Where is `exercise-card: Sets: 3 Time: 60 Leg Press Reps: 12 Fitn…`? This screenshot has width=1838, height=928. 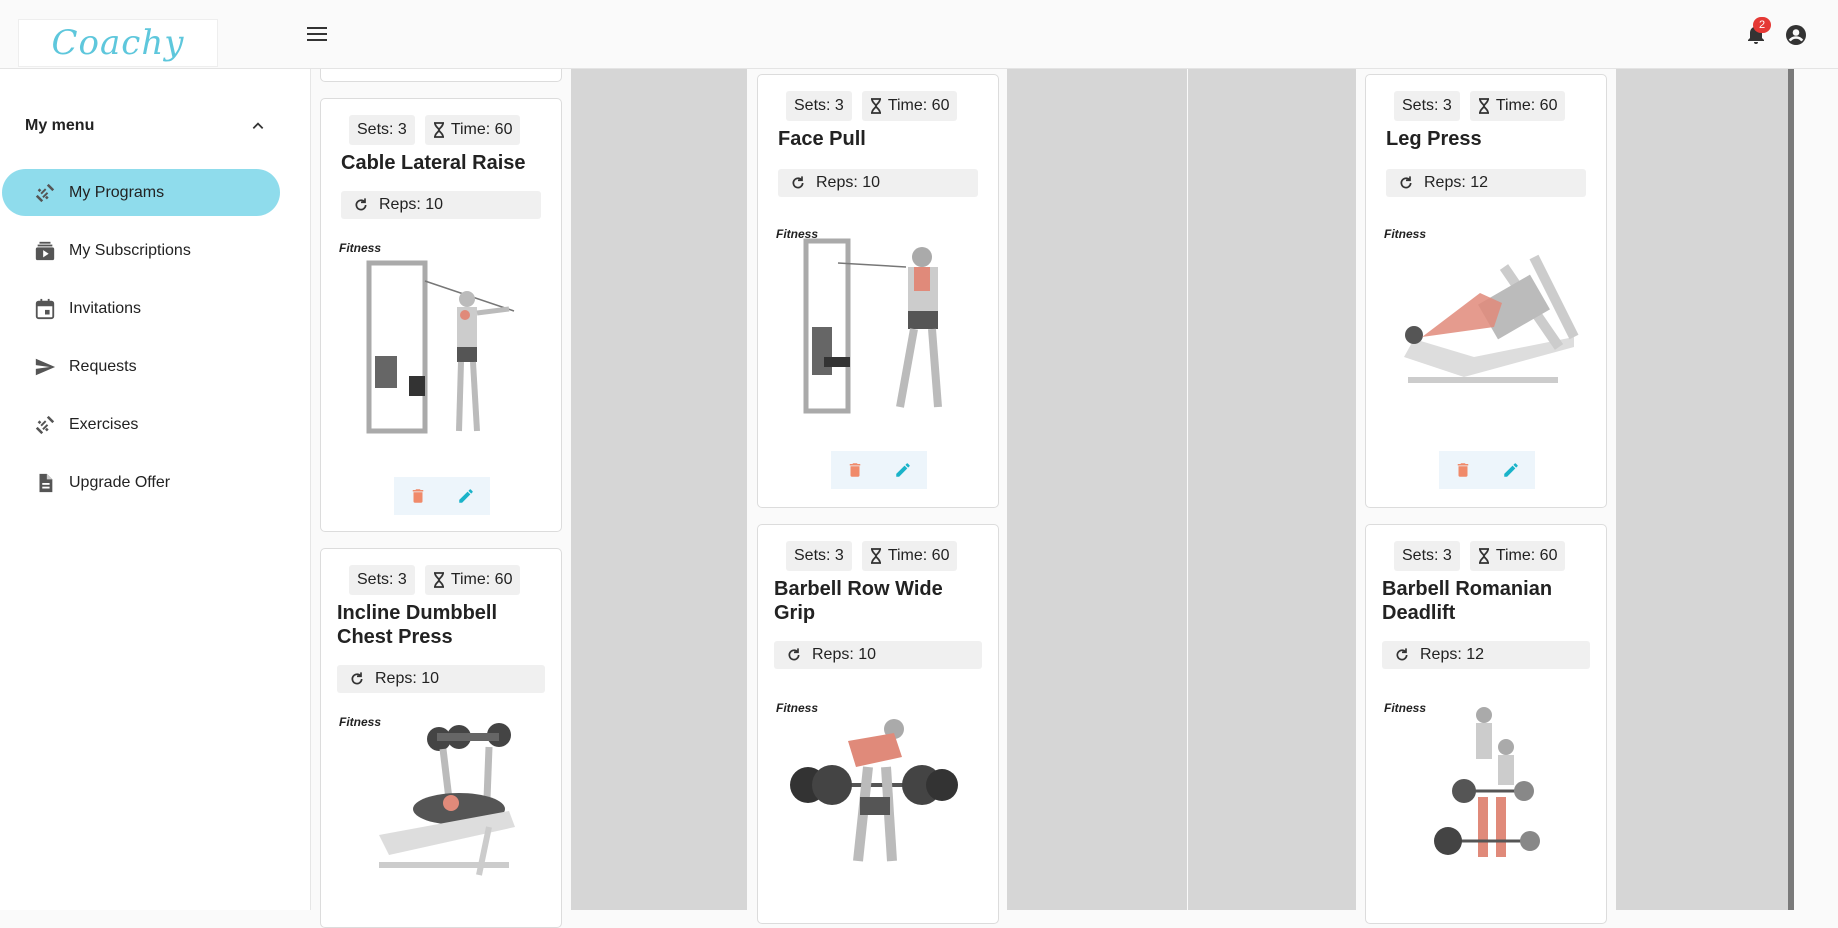
exercise-card: Sets: 3 Time: 60 Leg Press Reps: 12 Fitn… is located at coordinates (1486, 291).